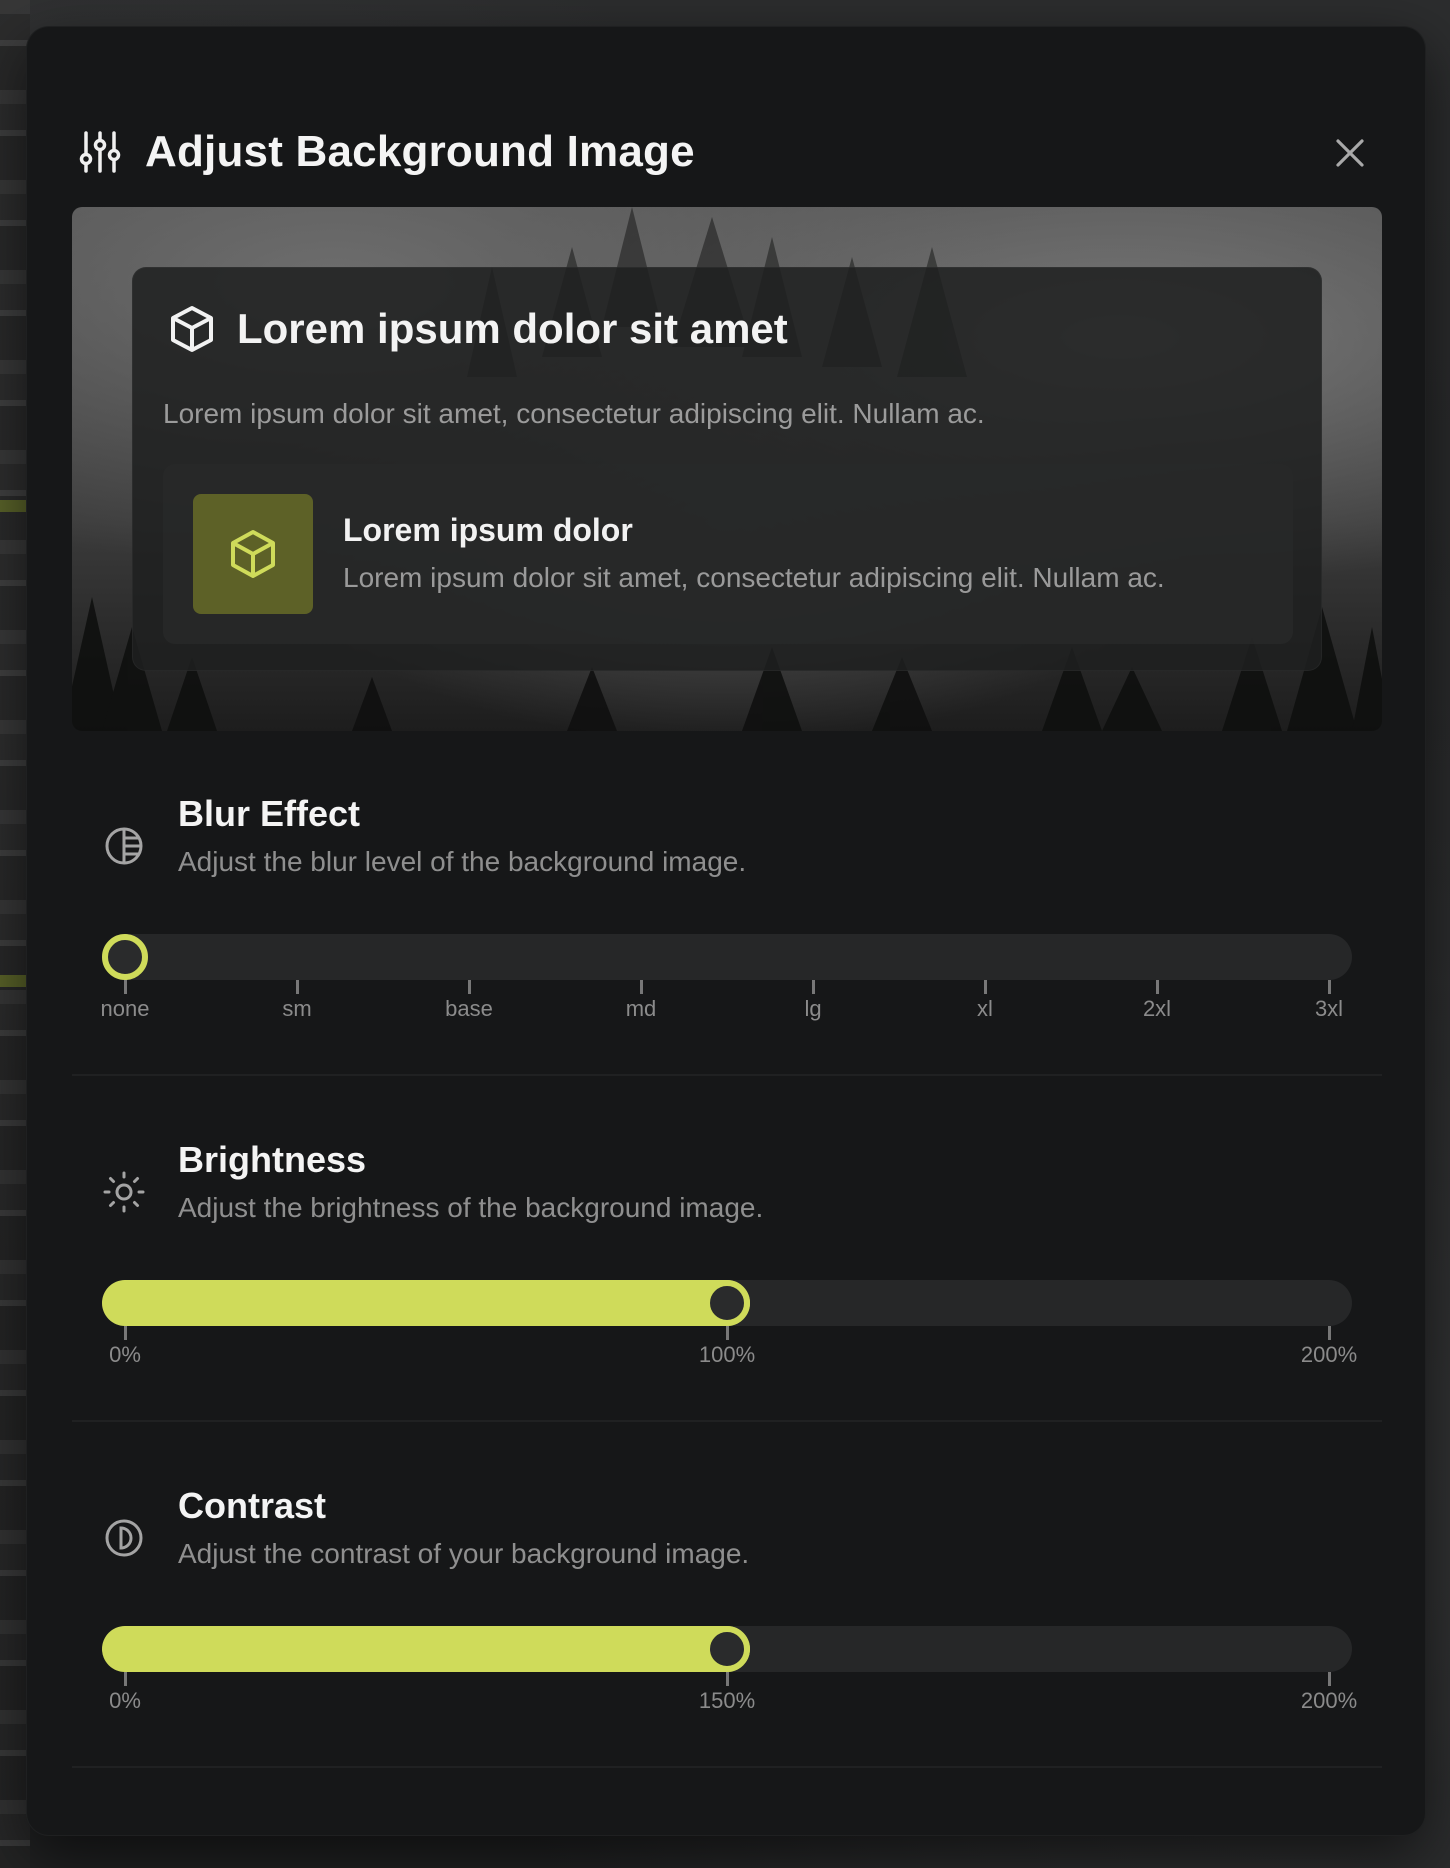  What do you see at coordinates (1329, 1700) in the screenshot?
I see `contrast-tick-label: 200%` at bounding box center [1329, 1700].